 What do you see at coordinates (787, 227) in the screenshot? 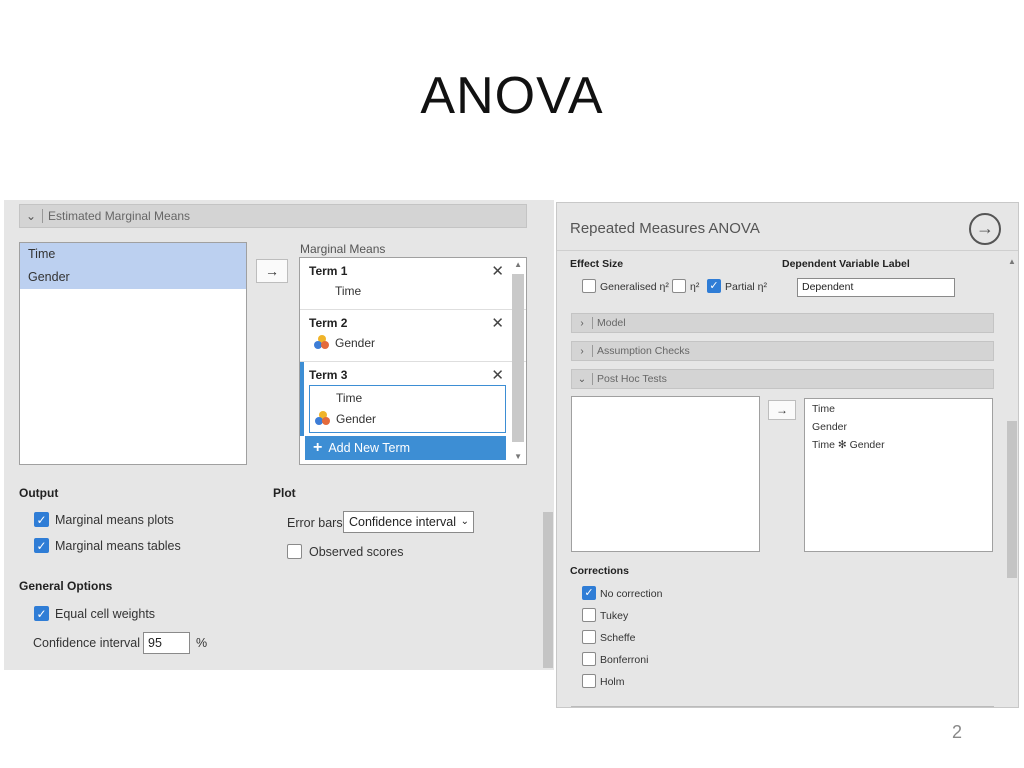
I see `panel-header: Repeated Measures ANOVA →` at bounding box center [787, 227].